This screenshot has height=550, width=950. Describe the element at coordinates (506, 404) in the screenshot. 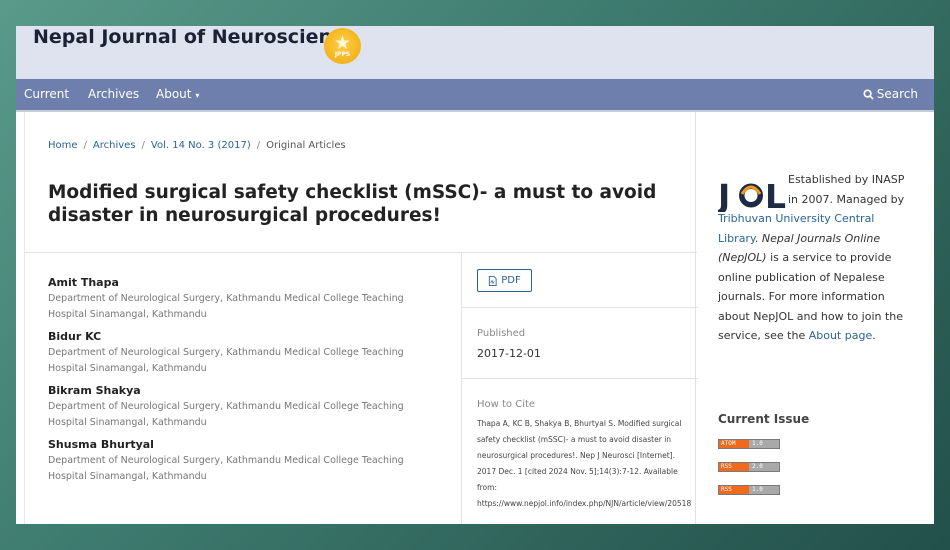

I see `how-to-cite-label: How to Cite` at that location.